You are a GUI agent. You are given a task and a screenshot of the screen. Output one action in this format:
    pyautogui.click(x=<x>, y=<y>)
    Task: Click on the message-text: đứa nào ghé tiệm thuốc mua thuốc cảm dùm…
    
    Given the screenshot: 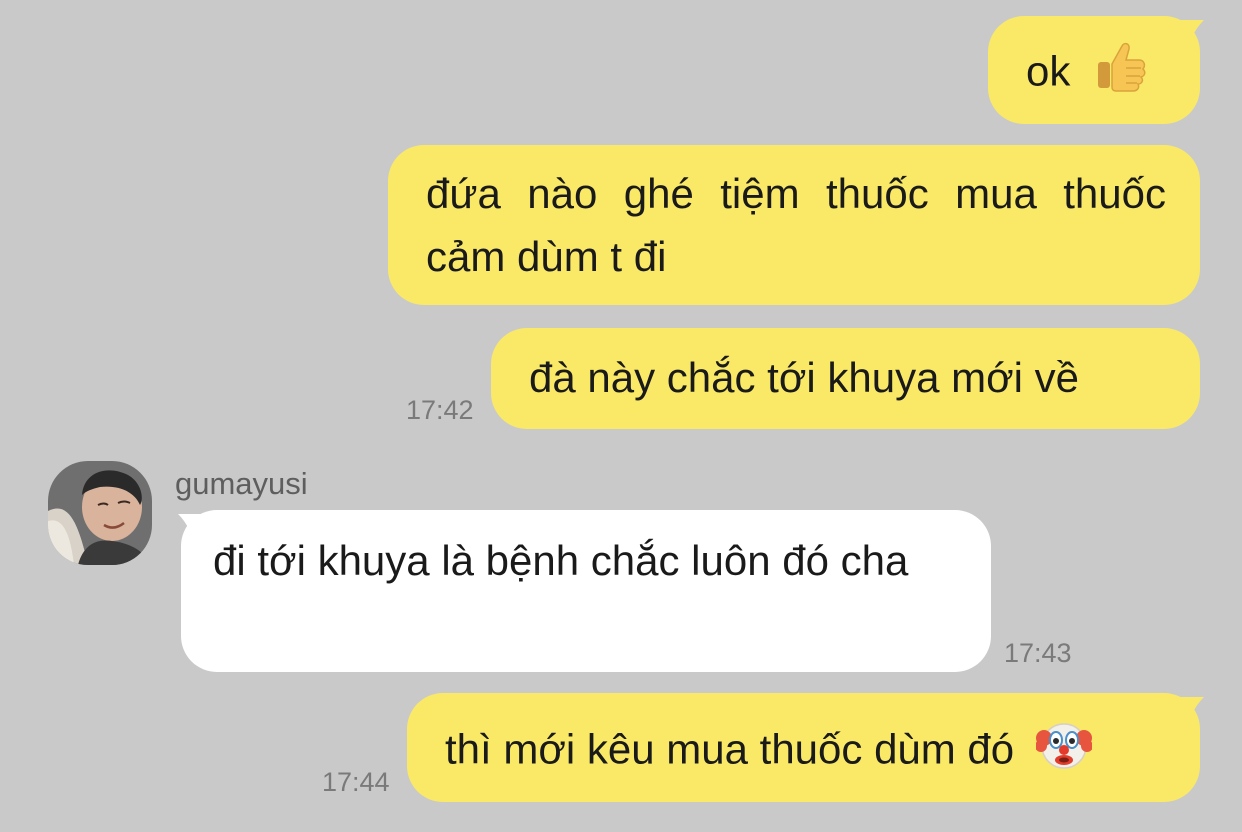 What is the action you would take?
    pyautogui.click(x=796, y=225)
    